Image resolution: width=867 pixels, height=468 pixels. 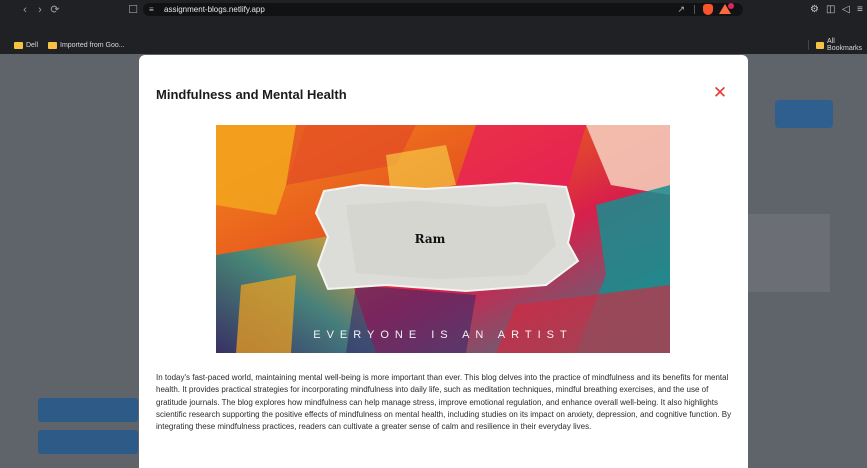 What do you see at coordinates (151, 9) in the screenshot?
I see `site-info-icon: ≡` at bounding box center [151, 9].